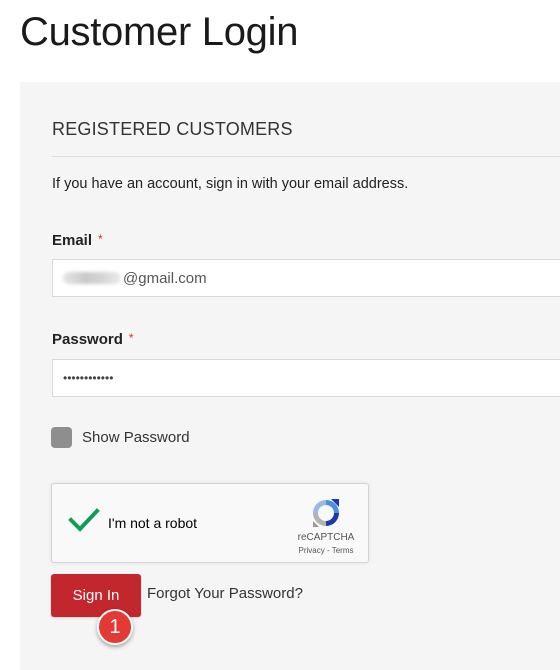  Describe the element at coordinates (326, 537) in the screenshot. I see `recaptcha-brand: reCAPTCHA` at that location.